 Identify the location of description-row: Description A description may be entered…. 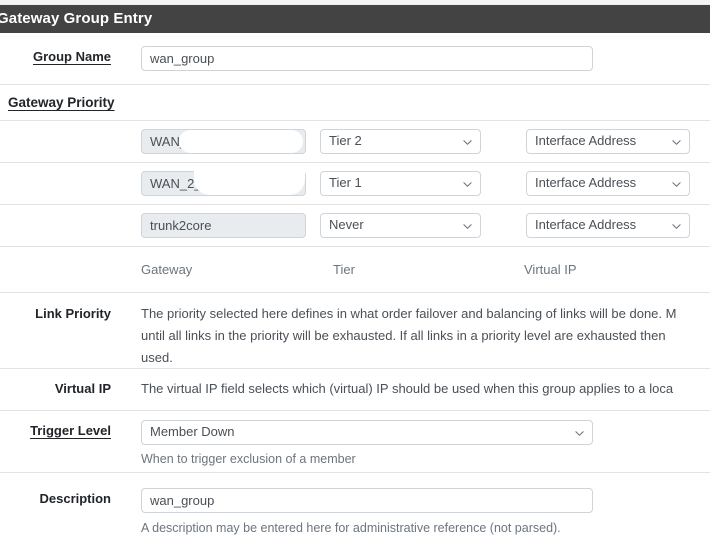
(355, 504).